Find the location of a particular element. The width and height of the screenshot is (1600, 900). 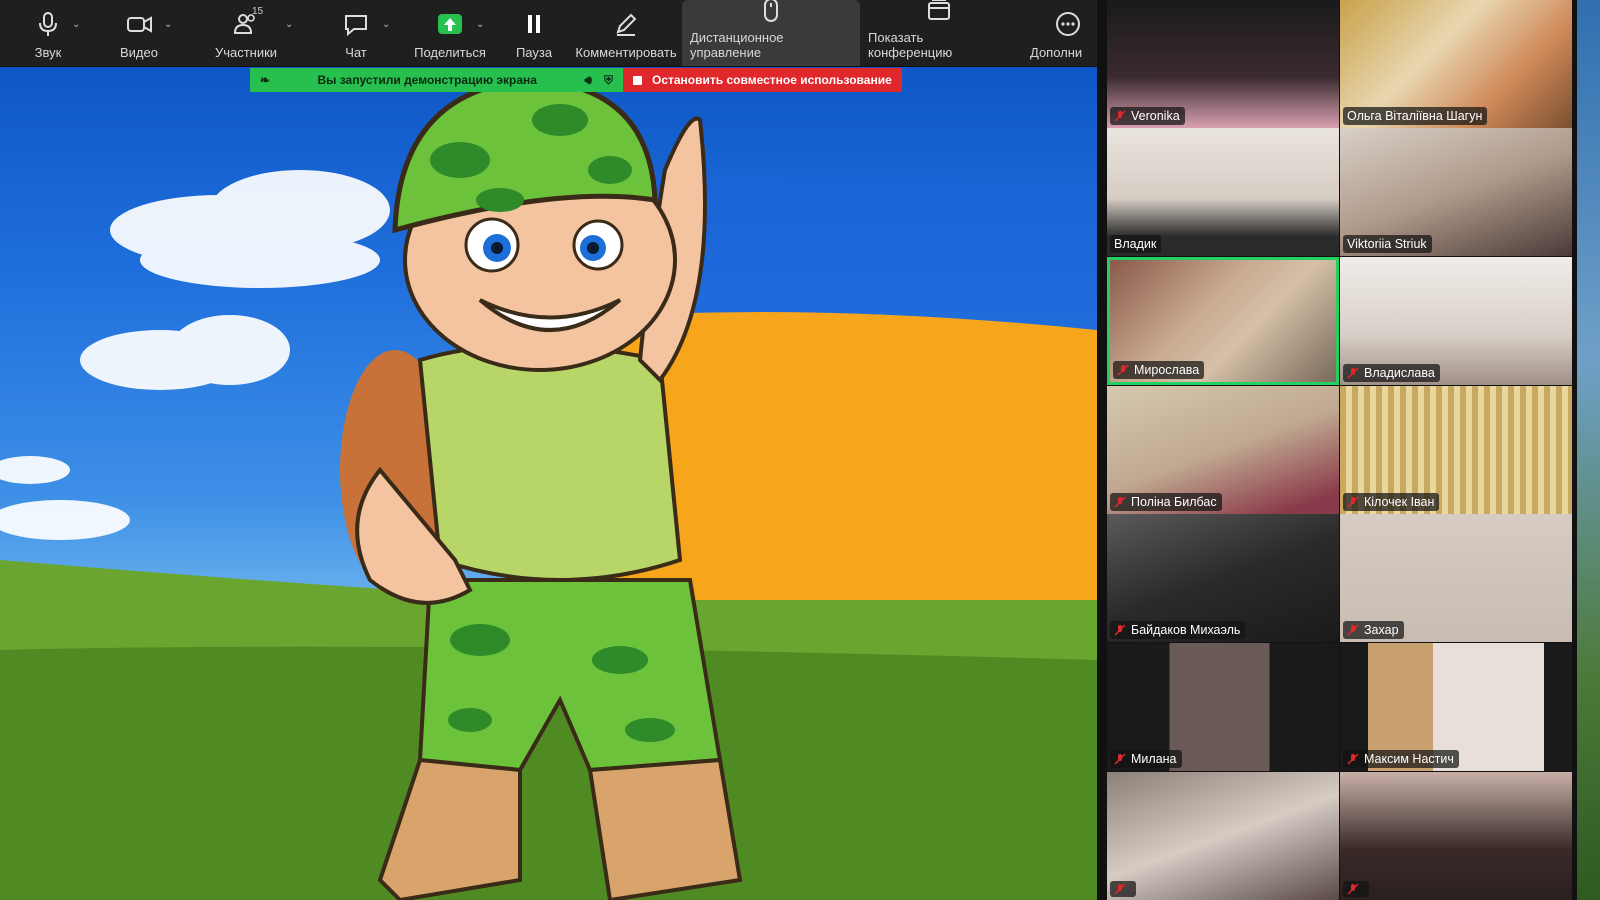

participant-name: Владислава is located at coordinates (1399, 373).